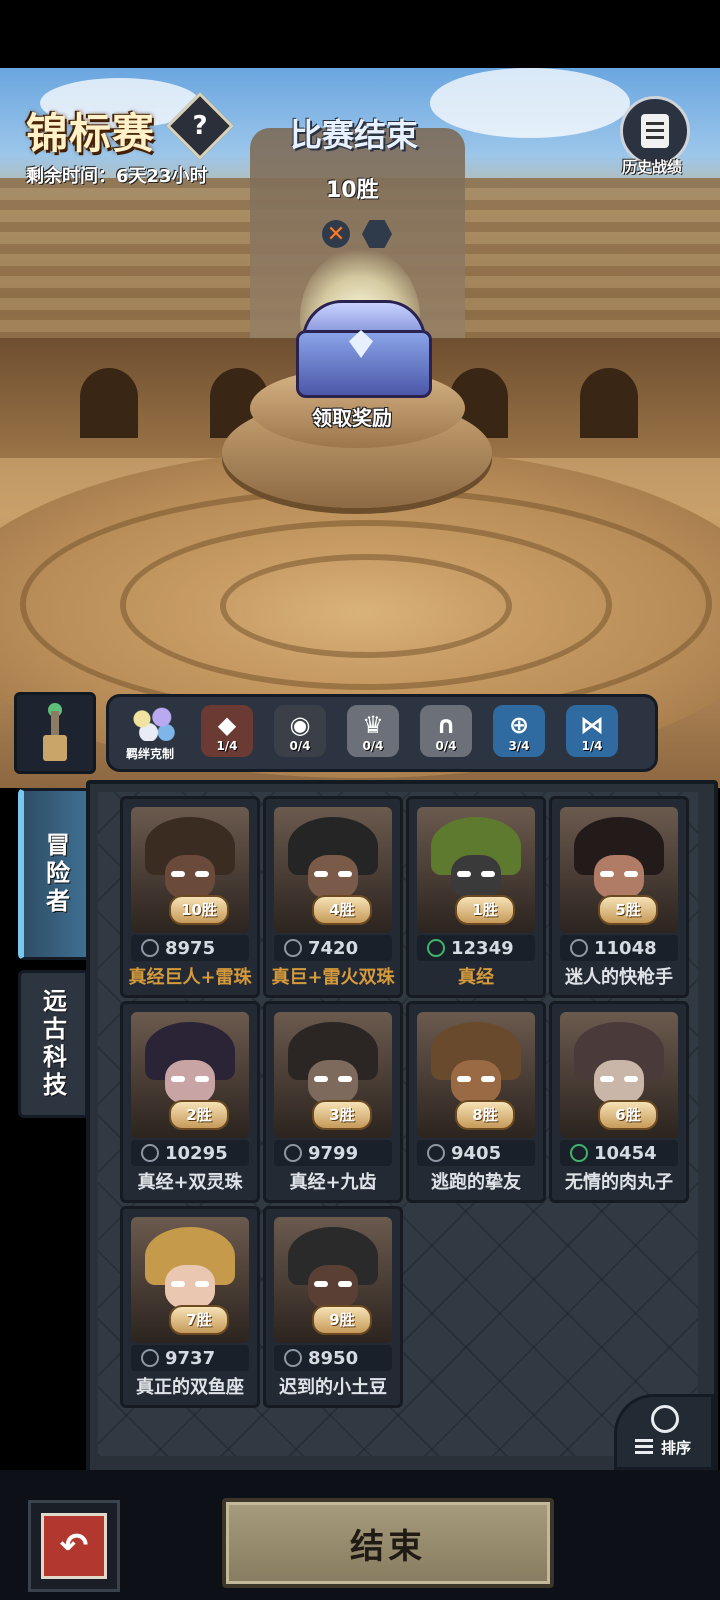 This screenshot has width=720, height=1600. I want to click on adventurer-card: 2胜 10295 真经+双灵珠, so click(190, 1102).